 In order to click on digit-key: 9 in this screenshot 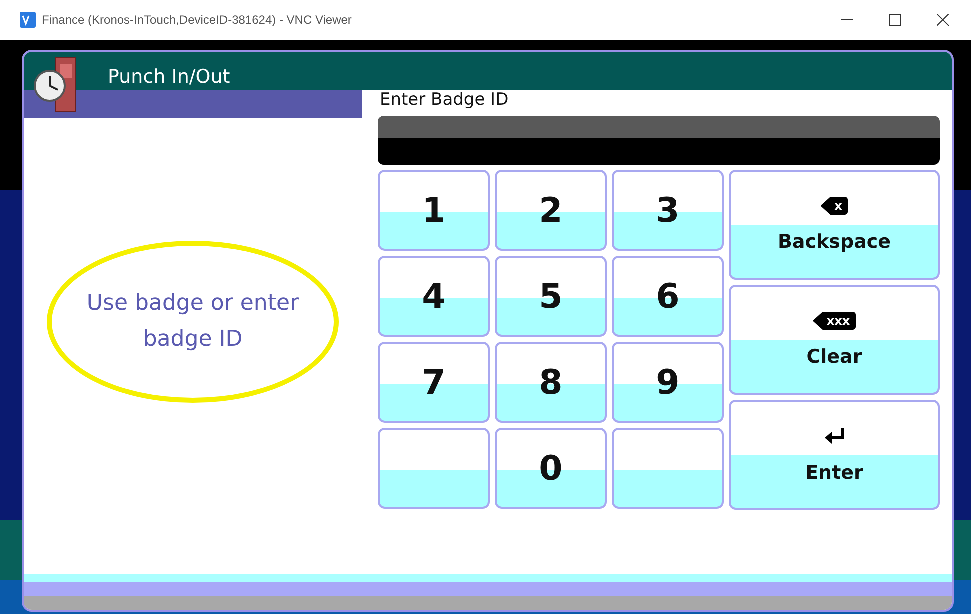, I will do `click(668, 382)`.